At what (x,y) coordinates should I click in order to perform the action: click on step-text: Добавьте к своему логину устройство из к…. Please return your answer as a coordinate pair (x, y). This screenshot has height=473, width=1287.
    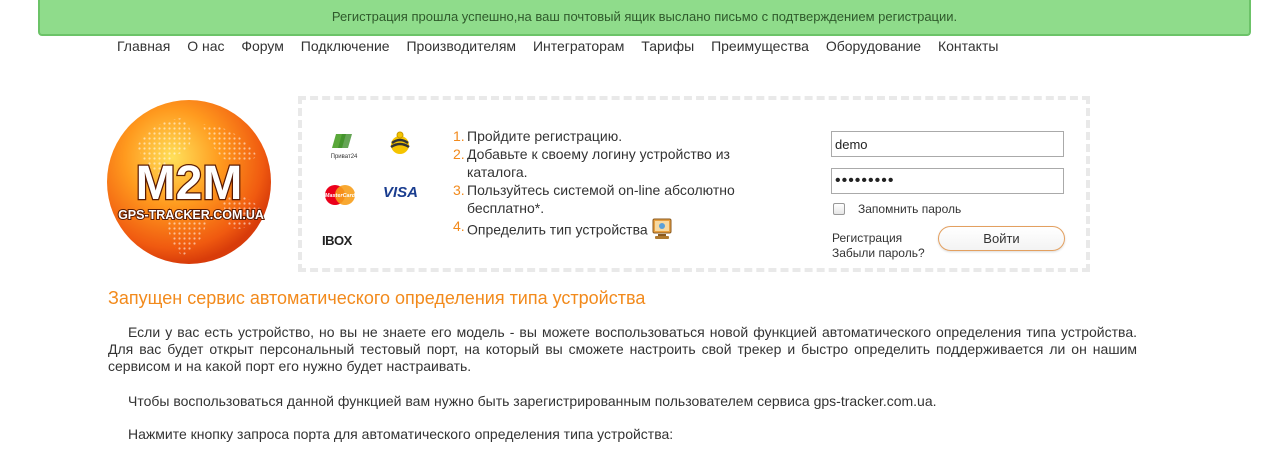
    Looking at the image, I should click on (598, 163).